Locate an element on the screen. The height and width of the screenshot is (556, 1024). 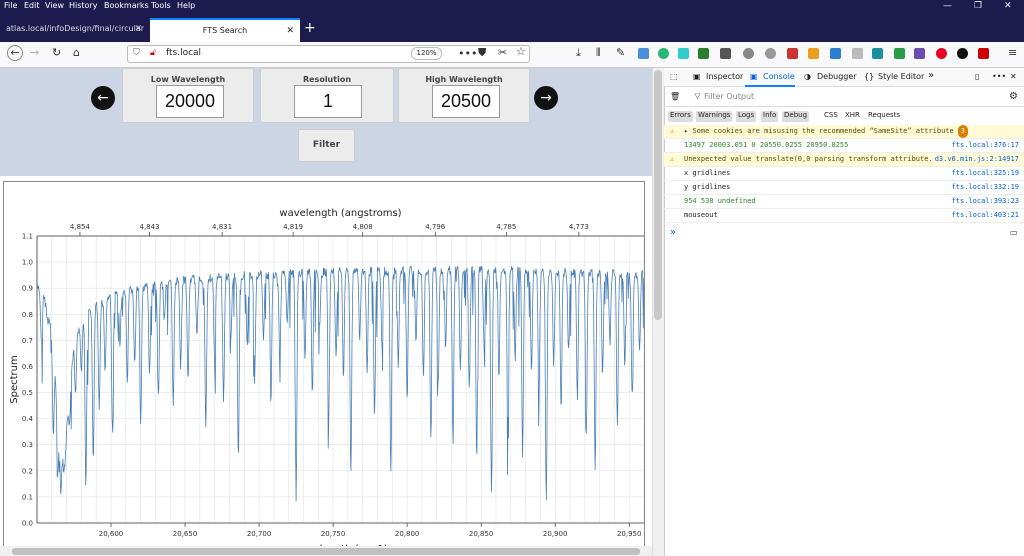
pdf-icon is located at coordinates (983, 53).